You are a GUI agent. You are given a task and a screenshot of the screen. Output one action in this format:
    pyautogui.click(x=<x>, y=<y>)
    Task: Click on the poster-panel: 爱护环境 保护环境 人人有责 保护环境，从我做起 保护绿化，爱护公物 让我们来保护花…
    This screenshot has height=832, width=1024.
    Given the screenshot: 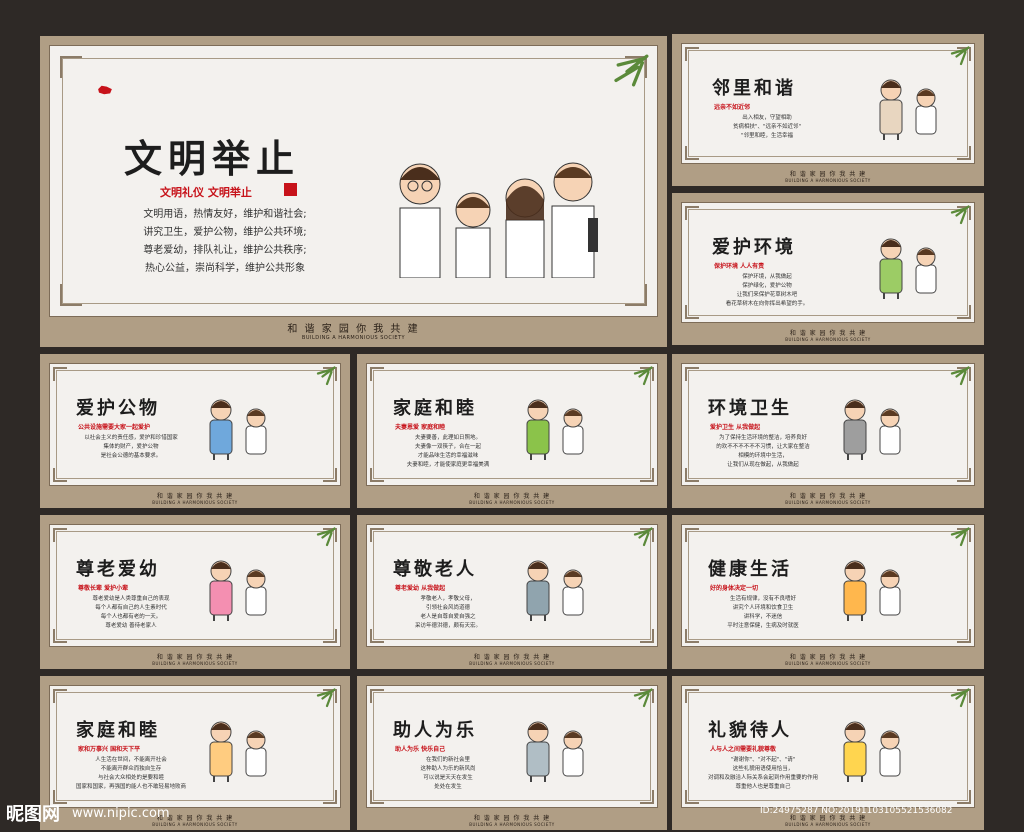 What is the action you would take?
    pyautogui.click(x=828, y=269)
    